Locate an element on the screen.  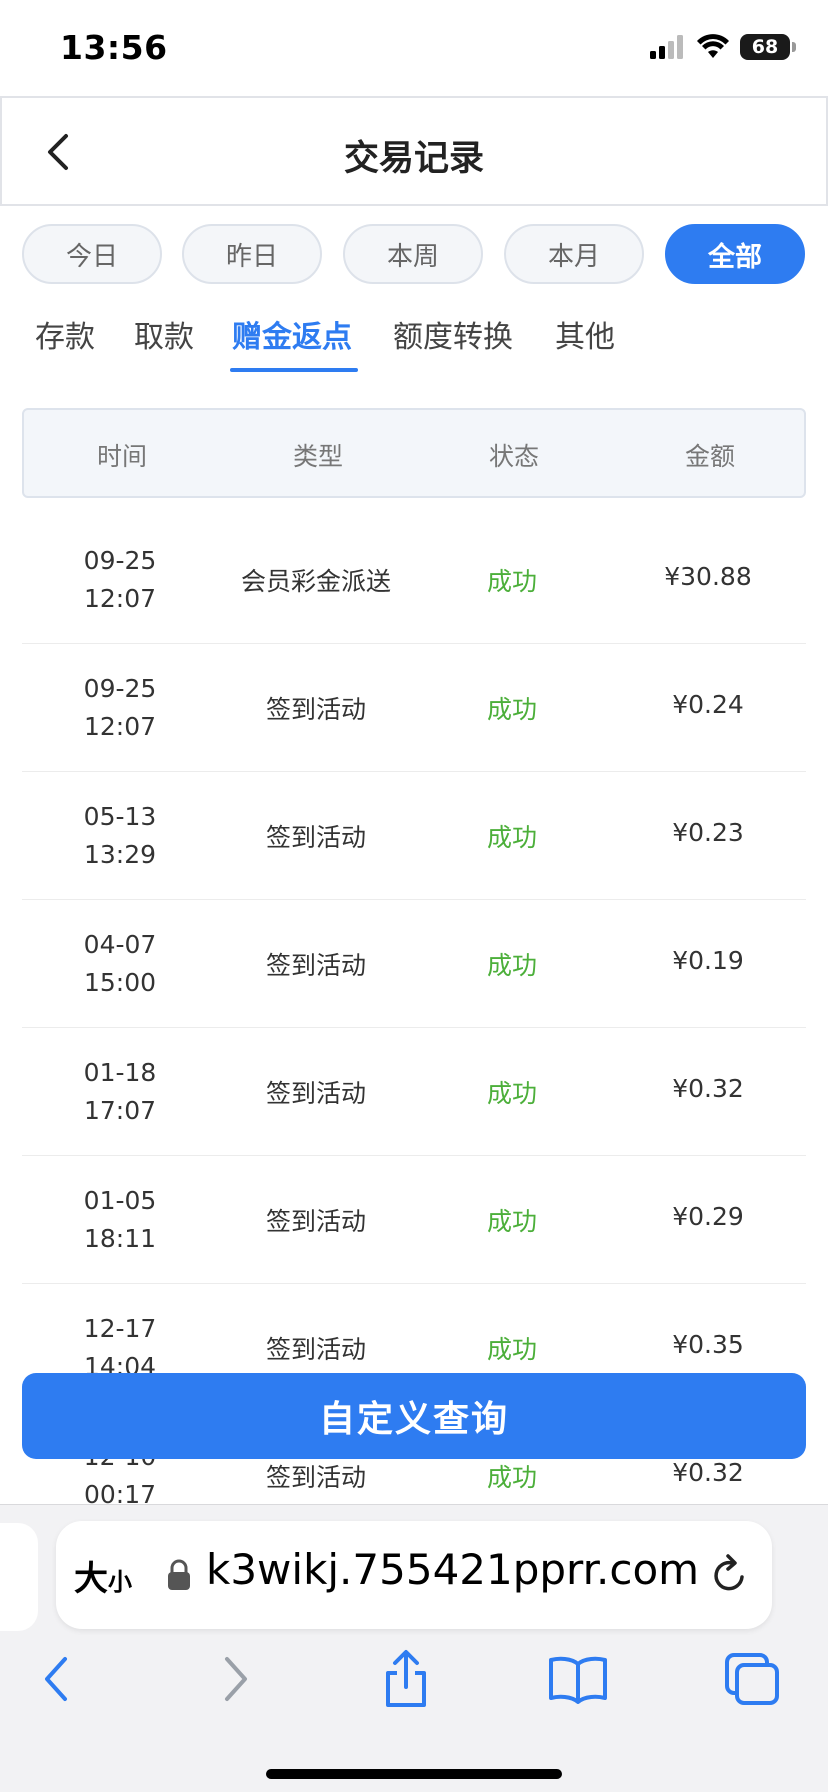
reload-icon is located at coordinates (730, 1574).